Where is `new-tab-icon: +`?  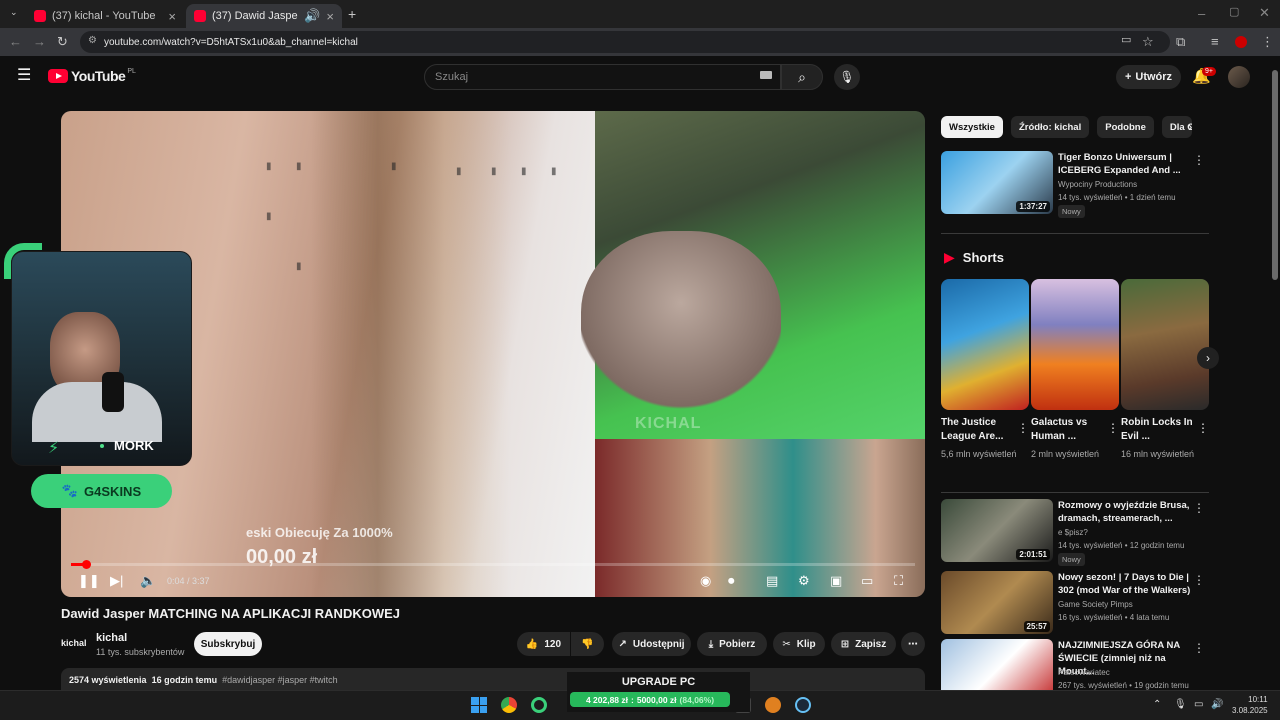
new-tab-icon: + is located at coordinates (352, 14).